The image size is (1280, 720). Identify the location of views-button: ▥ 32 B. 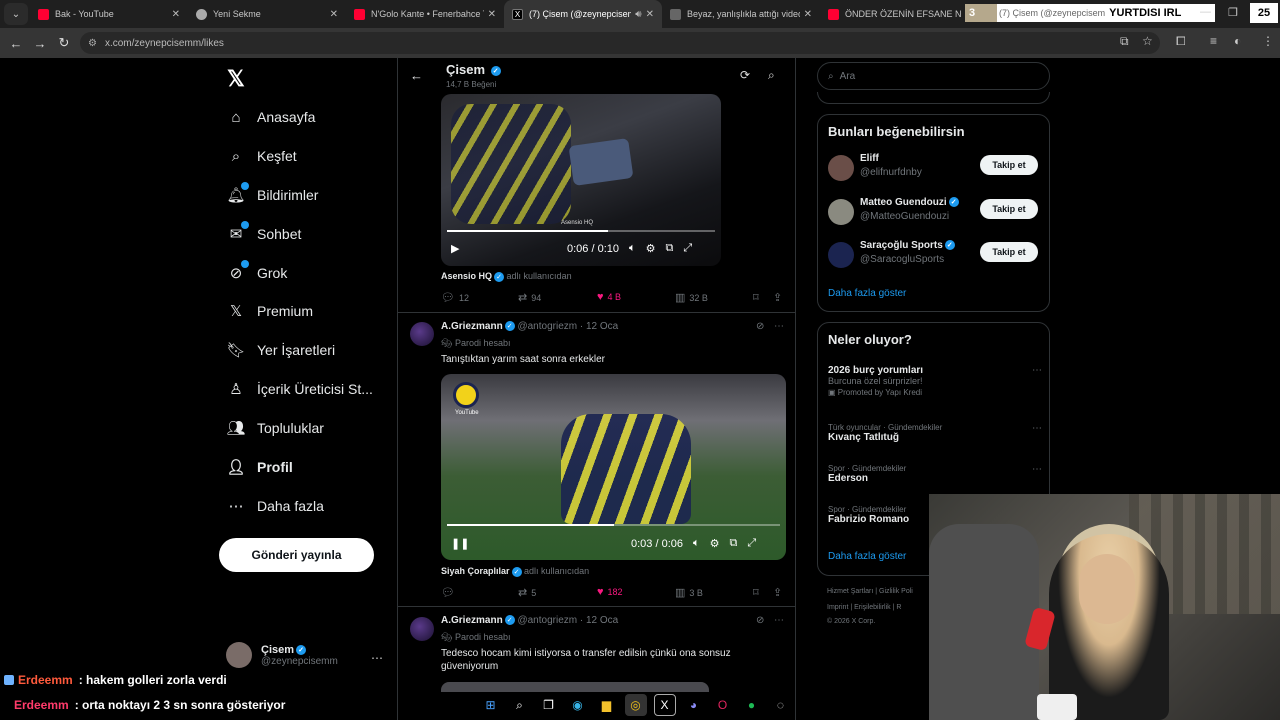
(691, 297).